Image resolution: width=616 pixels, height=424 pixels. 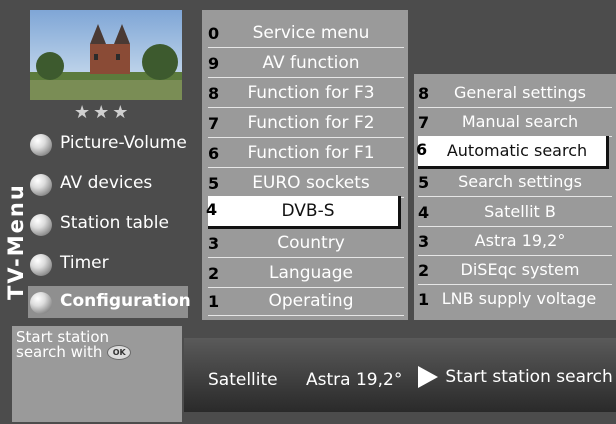 What do you see at coordinates (512, 152) in the screenshot?
I see `menu-item-automatic-search: 6 Automatic search` at bounding box center [512, 152].